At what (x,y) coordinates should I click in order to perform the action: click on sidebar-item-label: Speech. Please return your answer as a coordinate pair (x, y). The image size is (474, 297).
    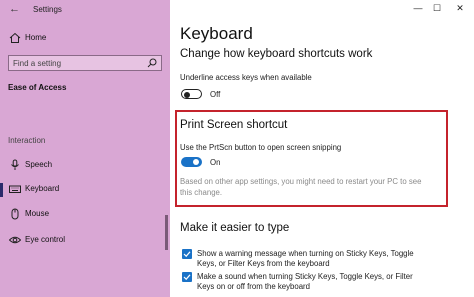
    Looking at the image, I should click on (39, 164).